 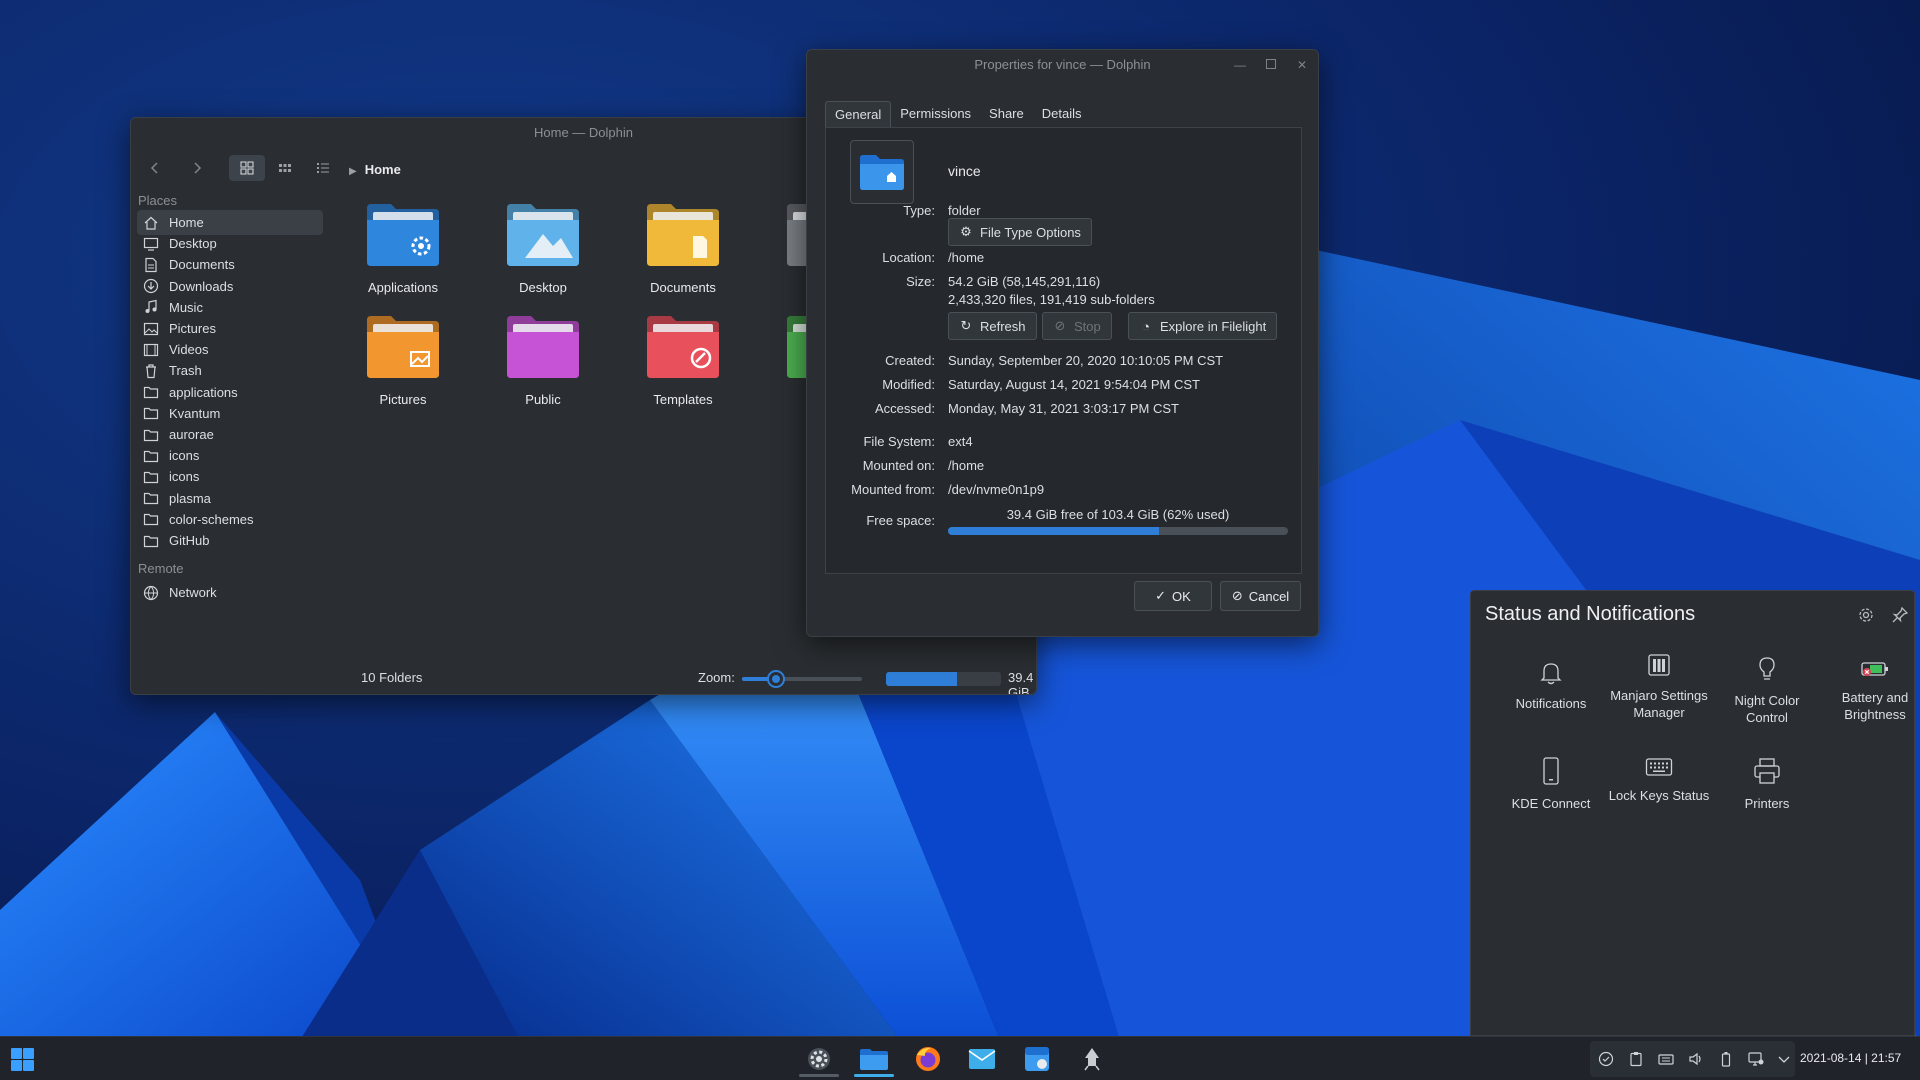 What do you see at coordinates (1092, 1059) in the screenshot?
I see `task-manjaro-hello` at bounding box center [1092, 1059].